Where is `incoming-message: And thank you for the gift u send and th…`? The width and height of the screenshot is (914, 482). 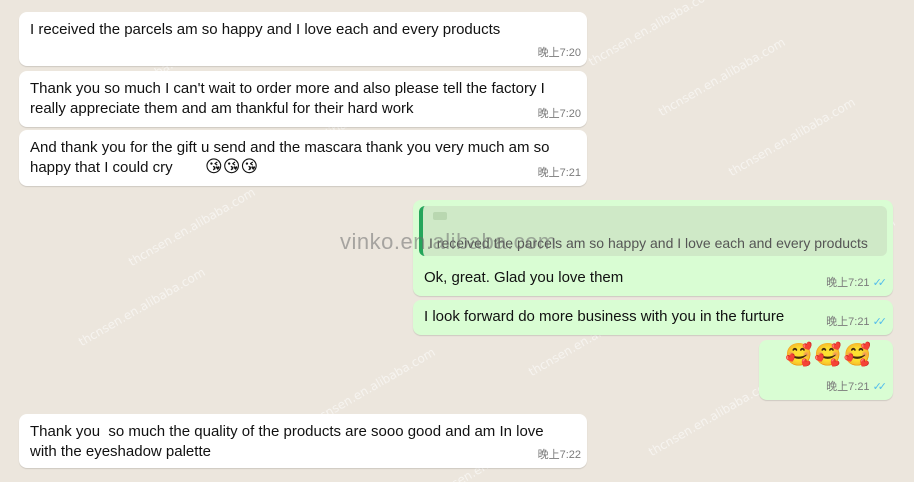
incoming-message: And thank you for the gift u send and th… is located at coordinates (303, 158).